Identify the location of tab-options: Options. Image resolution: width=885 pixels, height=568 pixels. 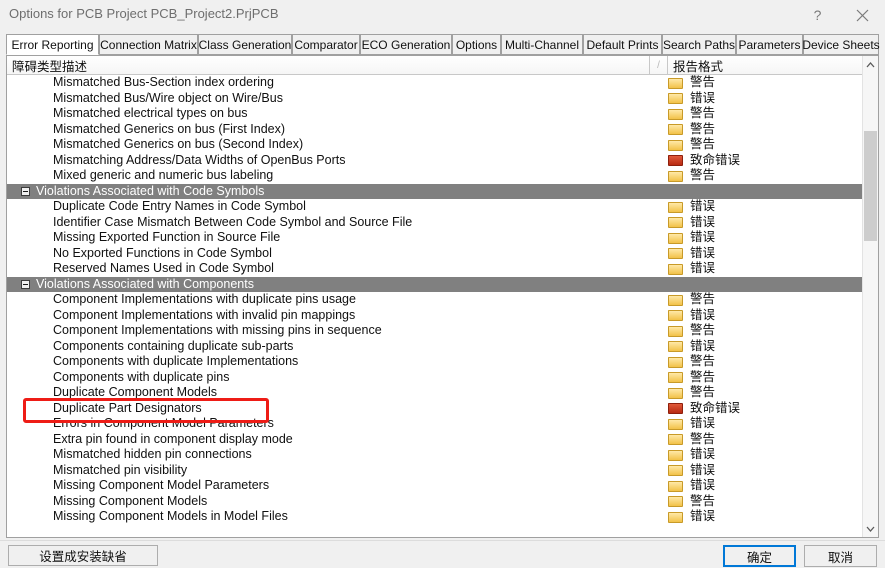
(476, 44).